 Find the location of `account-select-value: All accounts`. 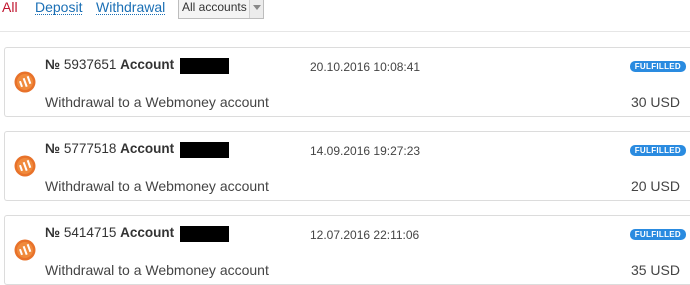

account-select-value: All accounts is located at coordinates (214, 7).